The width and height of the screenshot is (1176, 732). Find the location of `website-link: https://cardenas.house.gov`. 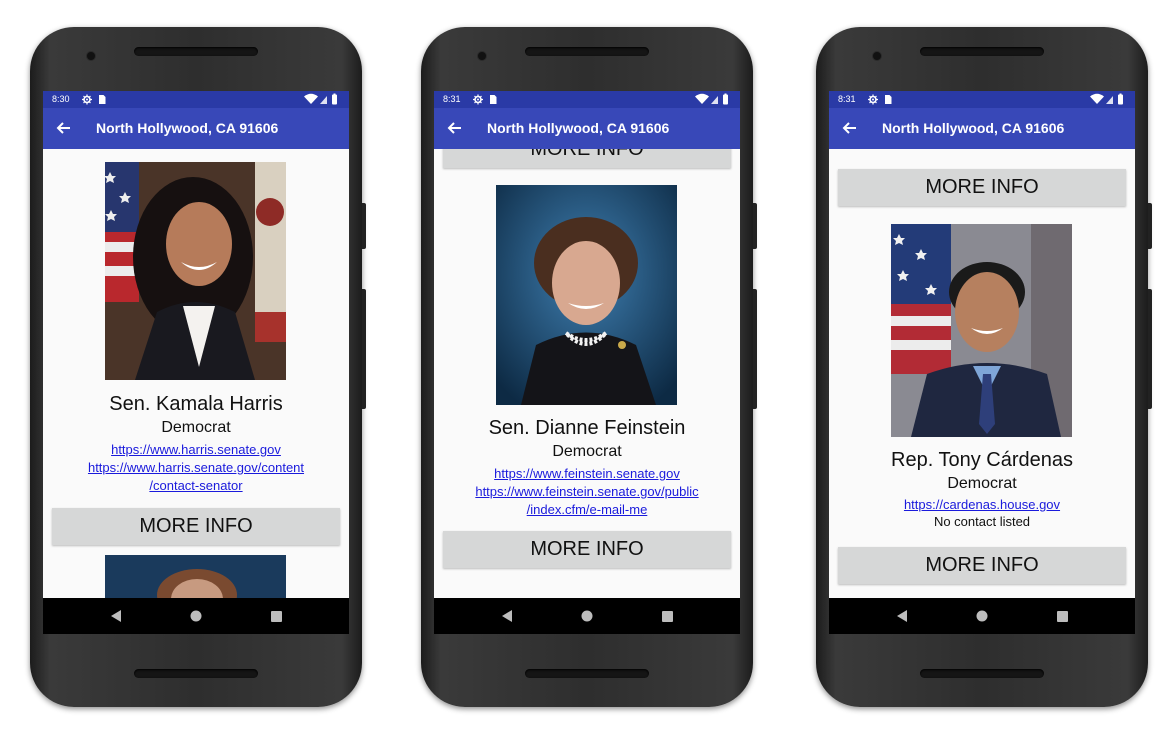

website-link: https://cardenas.house.gov is located at coordinates (982, 504).